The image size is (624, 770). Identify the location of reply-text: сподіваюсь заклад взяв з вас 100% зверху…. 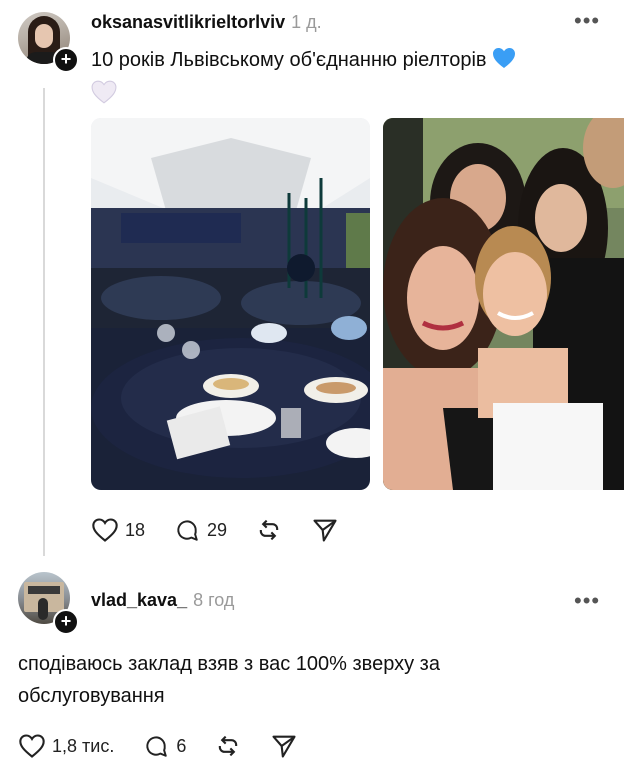
(229, 680).